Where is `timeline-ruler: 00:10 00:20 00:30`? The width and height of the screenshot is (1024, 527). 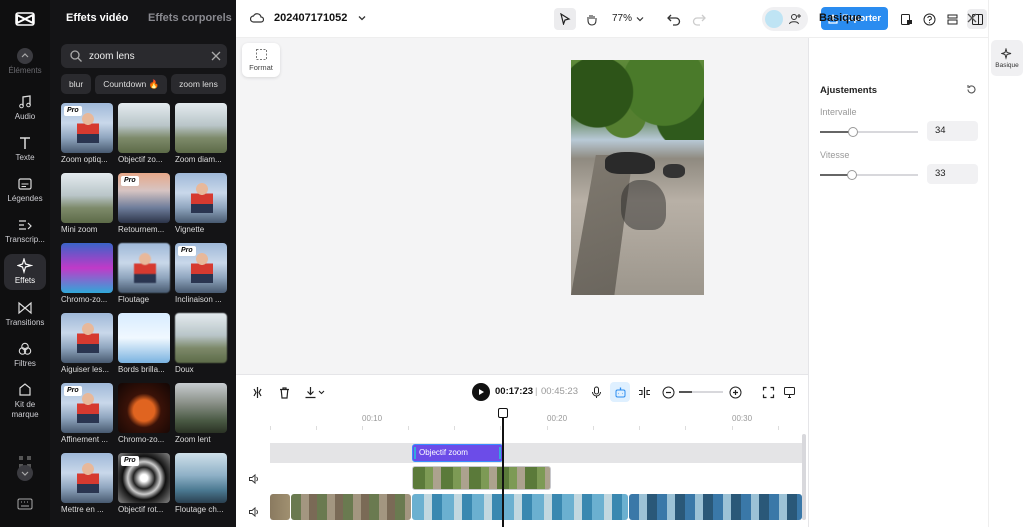
timeline-ruler: 00:10 00:20 00:30 is located at coordinates (536, 420).